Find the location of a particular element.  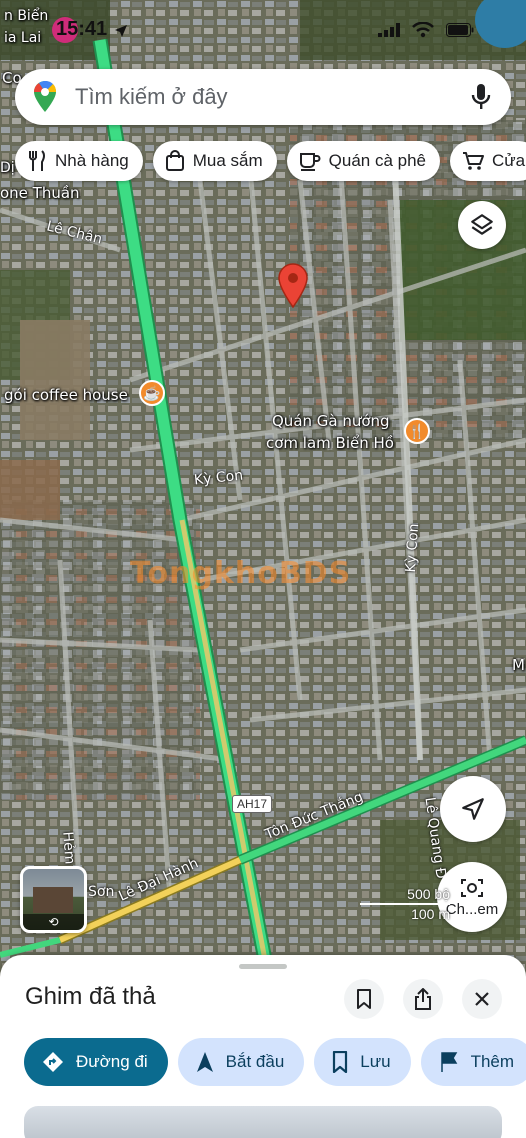

status-bar: 15:41 is located at coordinates (263, 30).